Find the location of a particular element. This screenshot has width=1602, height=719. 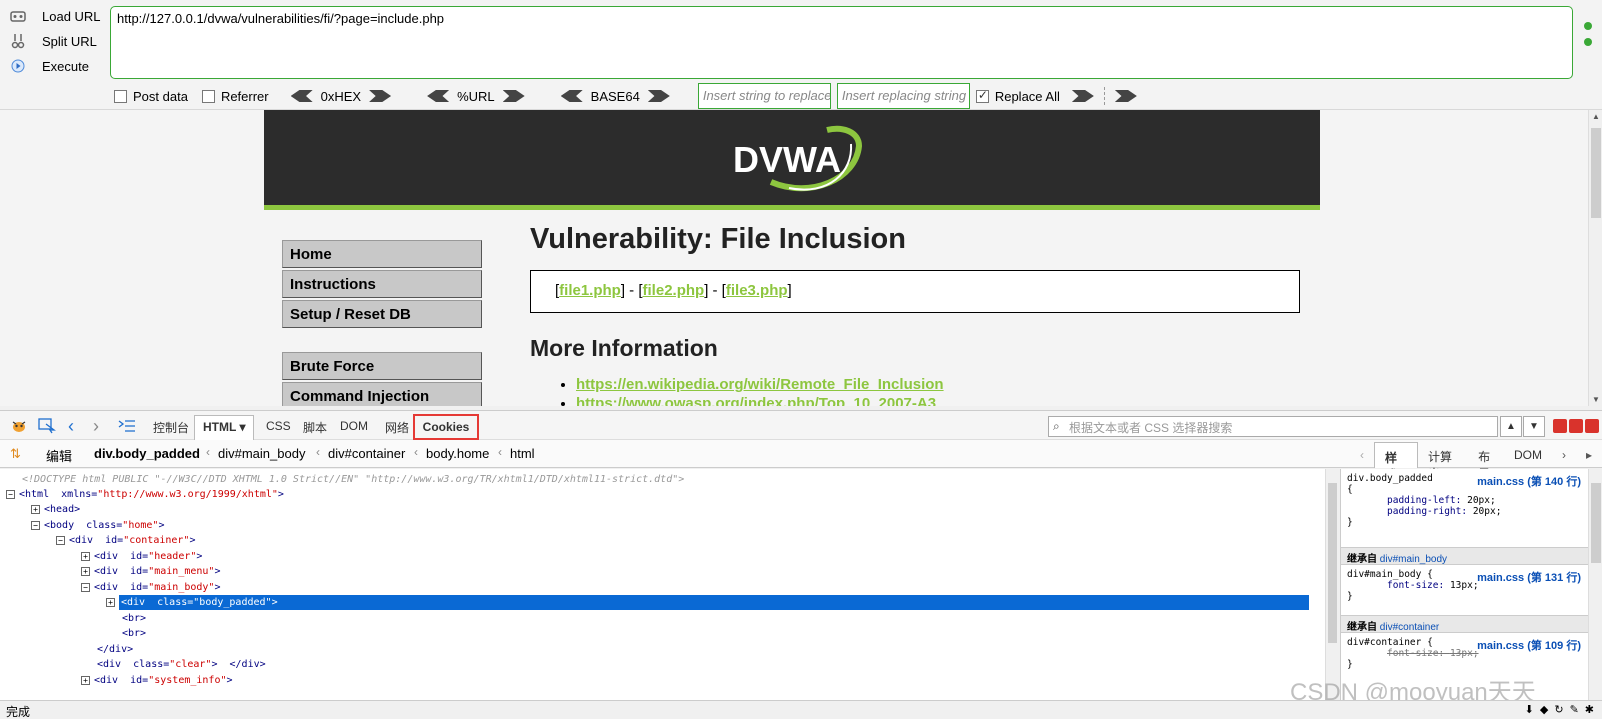

breadcrumb-item: div#container is located at coordinates (366, 453).